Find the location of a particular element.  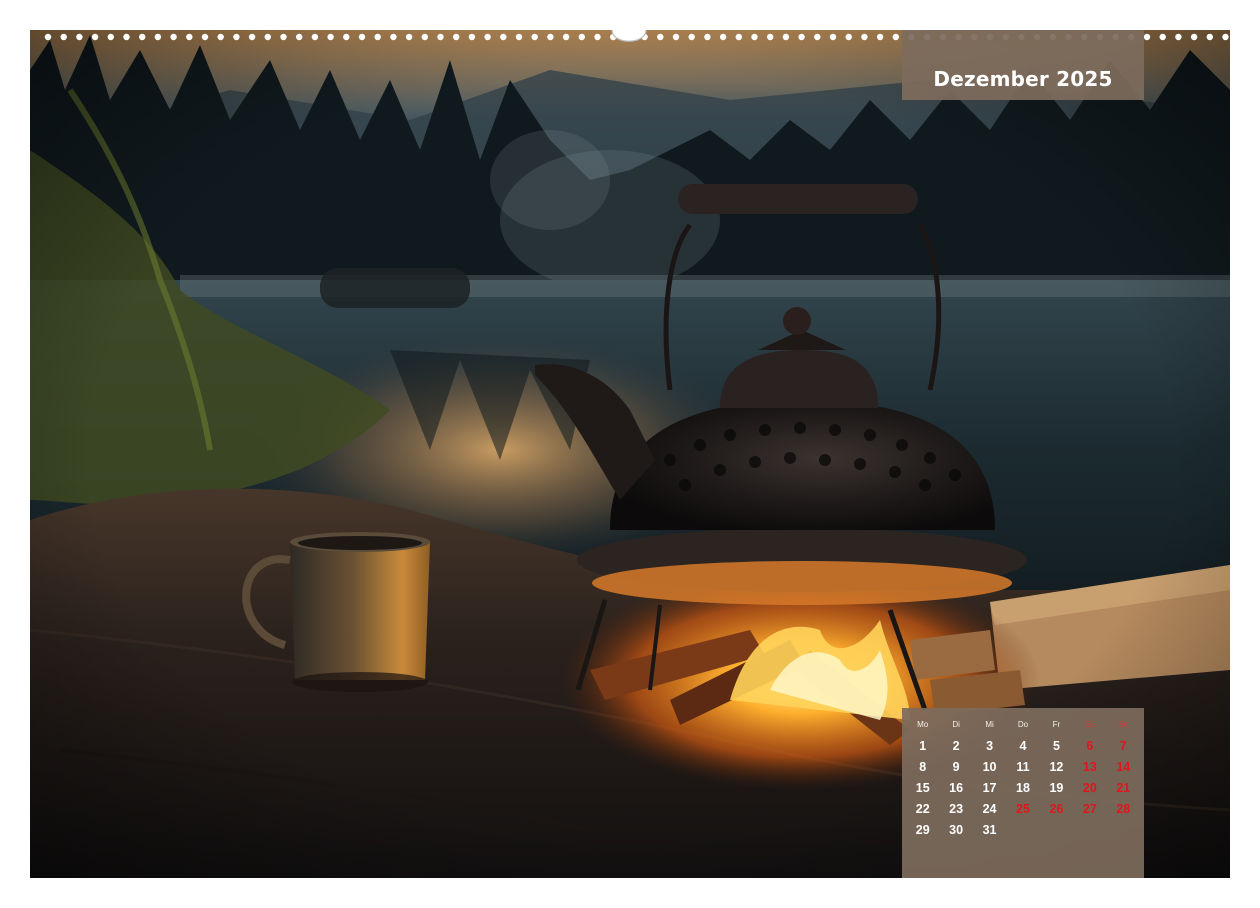

day-cell: 27 is located at coordinates (1089, 809).